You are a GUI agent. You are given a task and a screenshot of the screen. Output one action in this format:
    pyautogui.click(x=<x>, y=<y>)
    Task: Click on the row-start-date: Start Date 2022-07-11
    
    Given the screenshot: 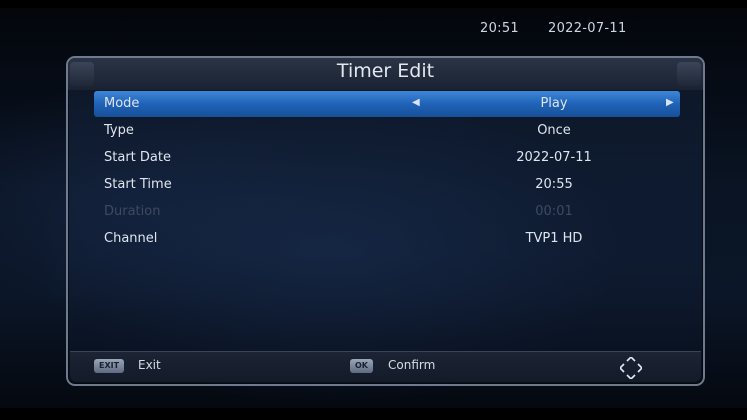 What is the action you would take?
    pyautogui.click(x=387, y=158)
    